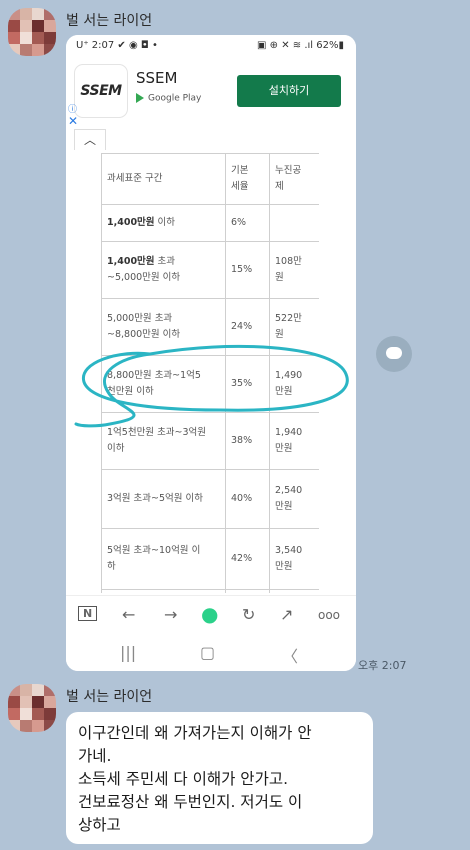 The height and width of the screenshot is (850, 470). I want to click on message-timestamp: 오후 2:07, so click(382, 665).